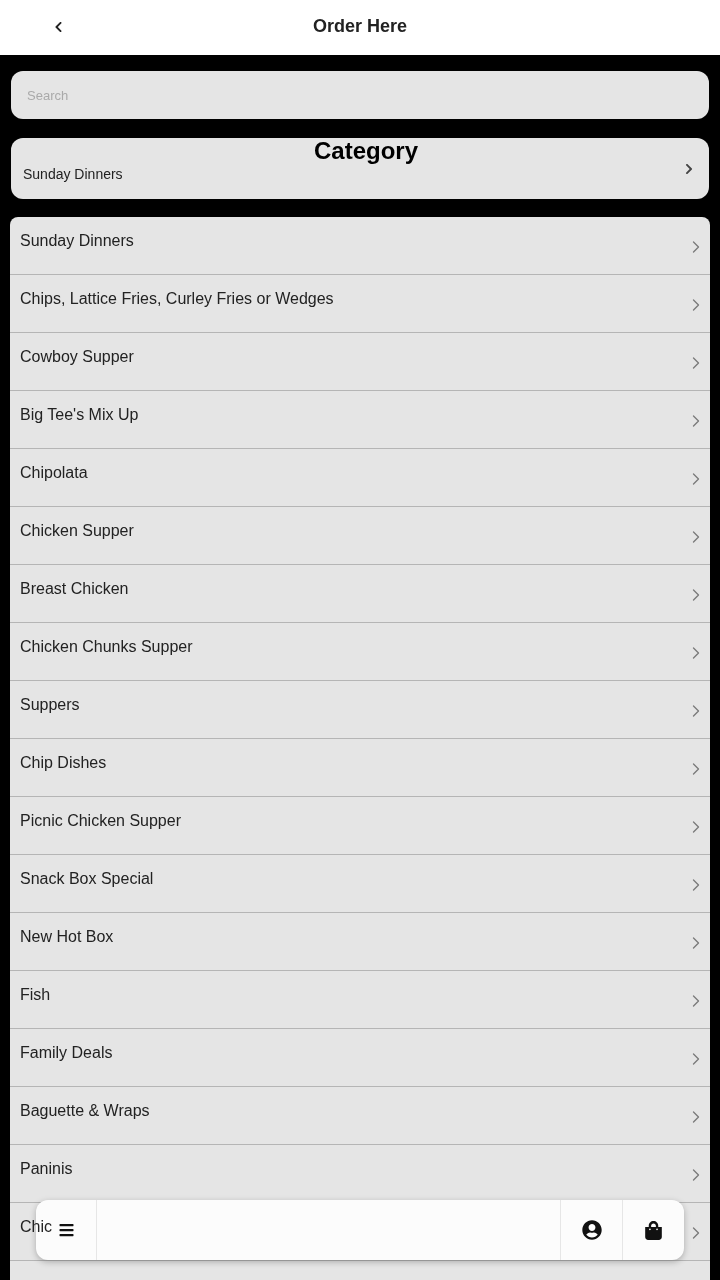 The width and height of the screenshot is (720, 1280). What do you see at coordinates (63, 763) in the screenshot?
I see `category-label: Chip Dishes` at bounding box center [63, 763].